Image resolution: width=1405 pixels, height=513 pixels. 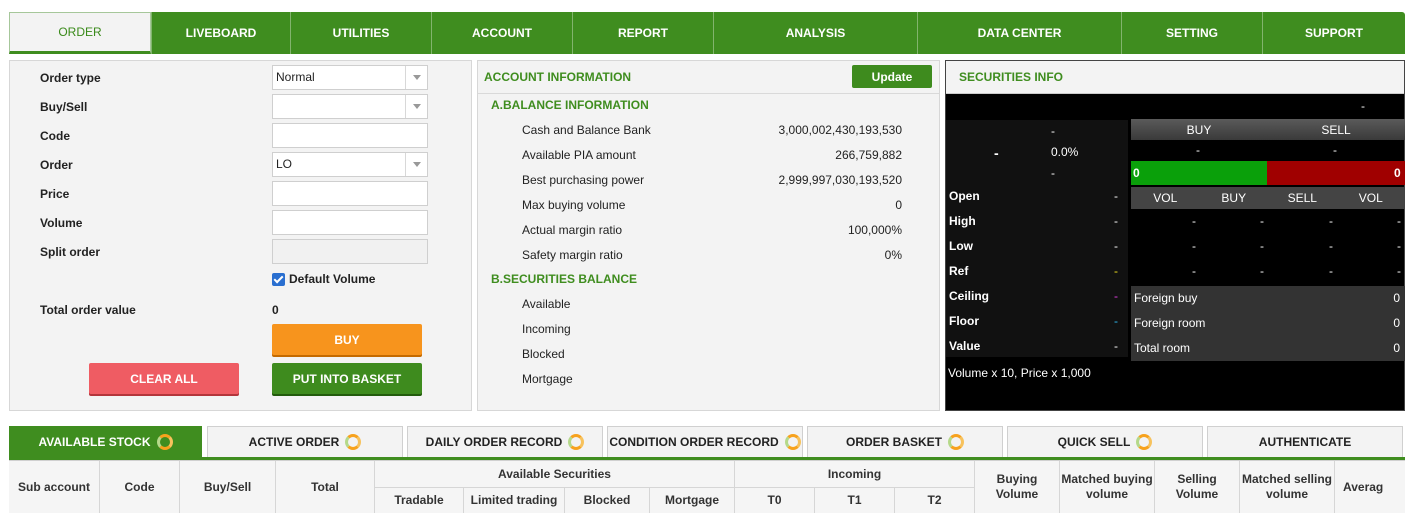 I want to click on nav-tab-data-center: DATA CENTER, so click(x=1019, y=33).